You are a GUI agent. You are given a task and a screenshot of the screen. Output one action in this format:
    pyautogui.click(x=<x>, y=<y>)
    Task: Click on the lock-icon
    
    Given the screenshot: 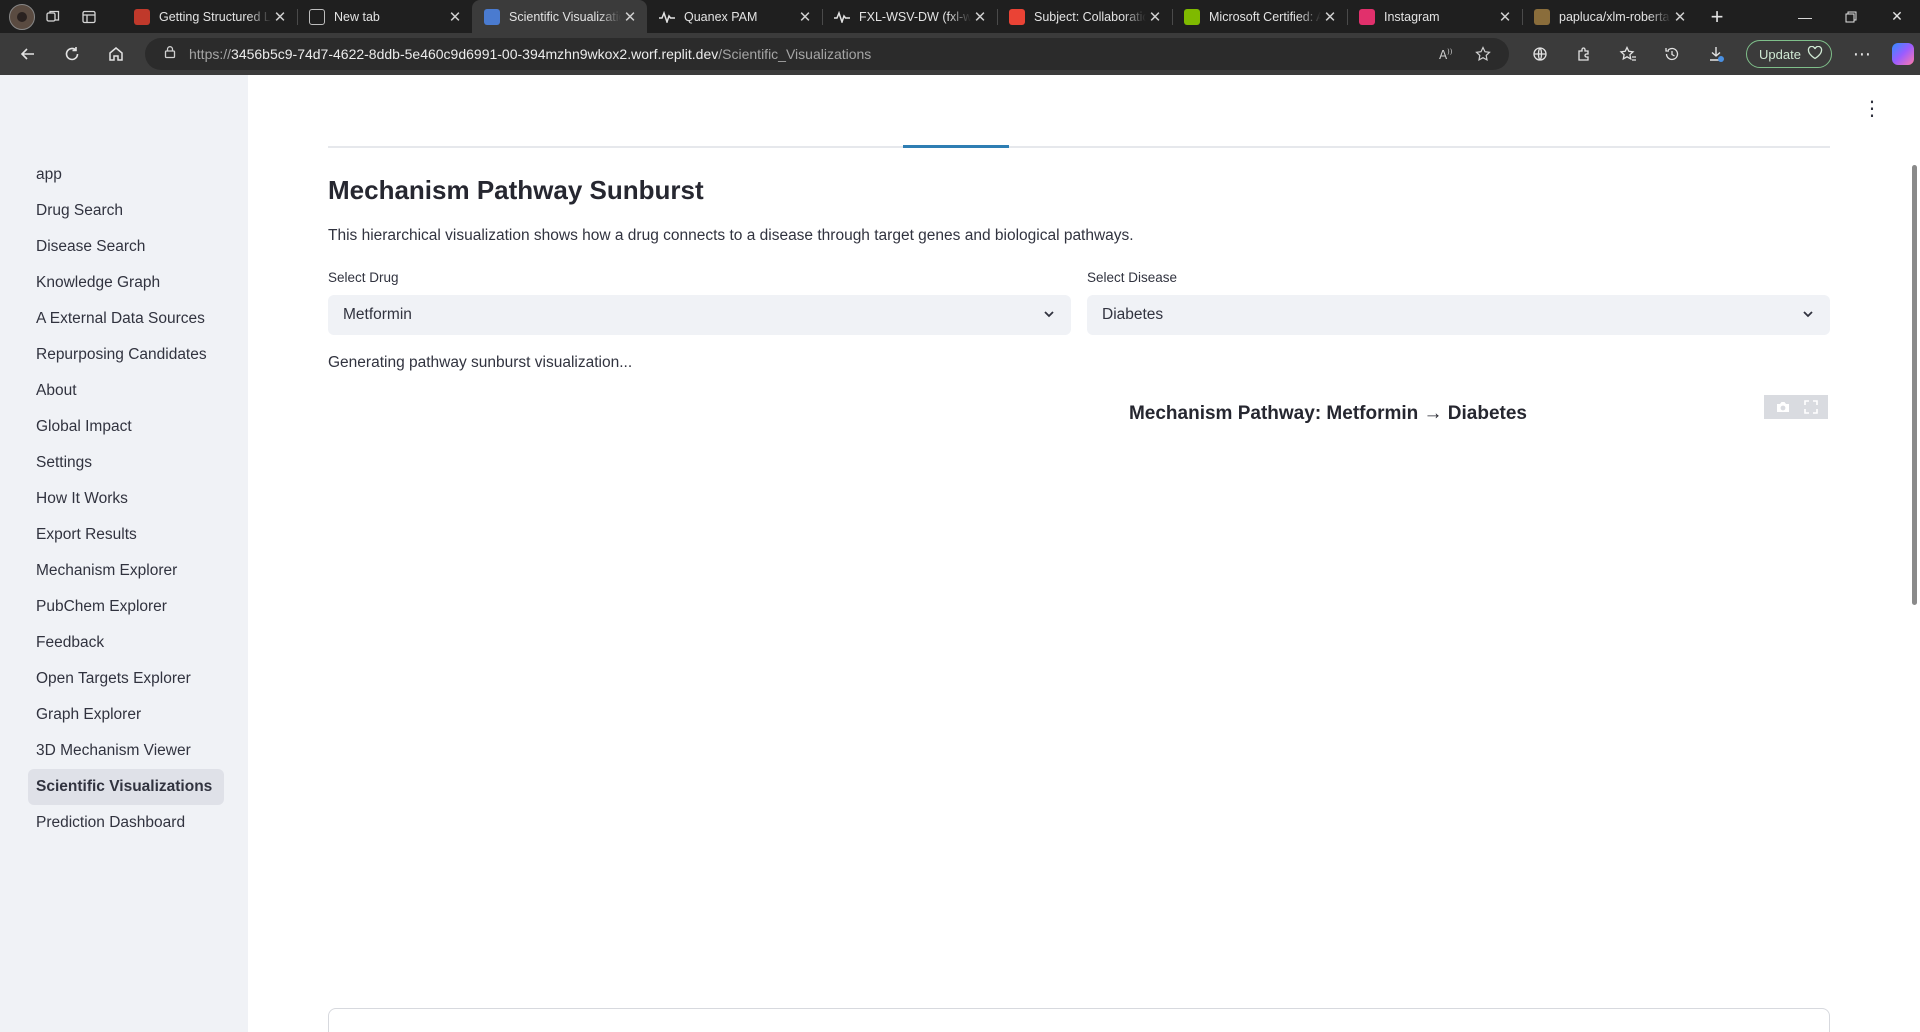 What is the action you would take?
    pyautogui.click(x=170, y=54)
    